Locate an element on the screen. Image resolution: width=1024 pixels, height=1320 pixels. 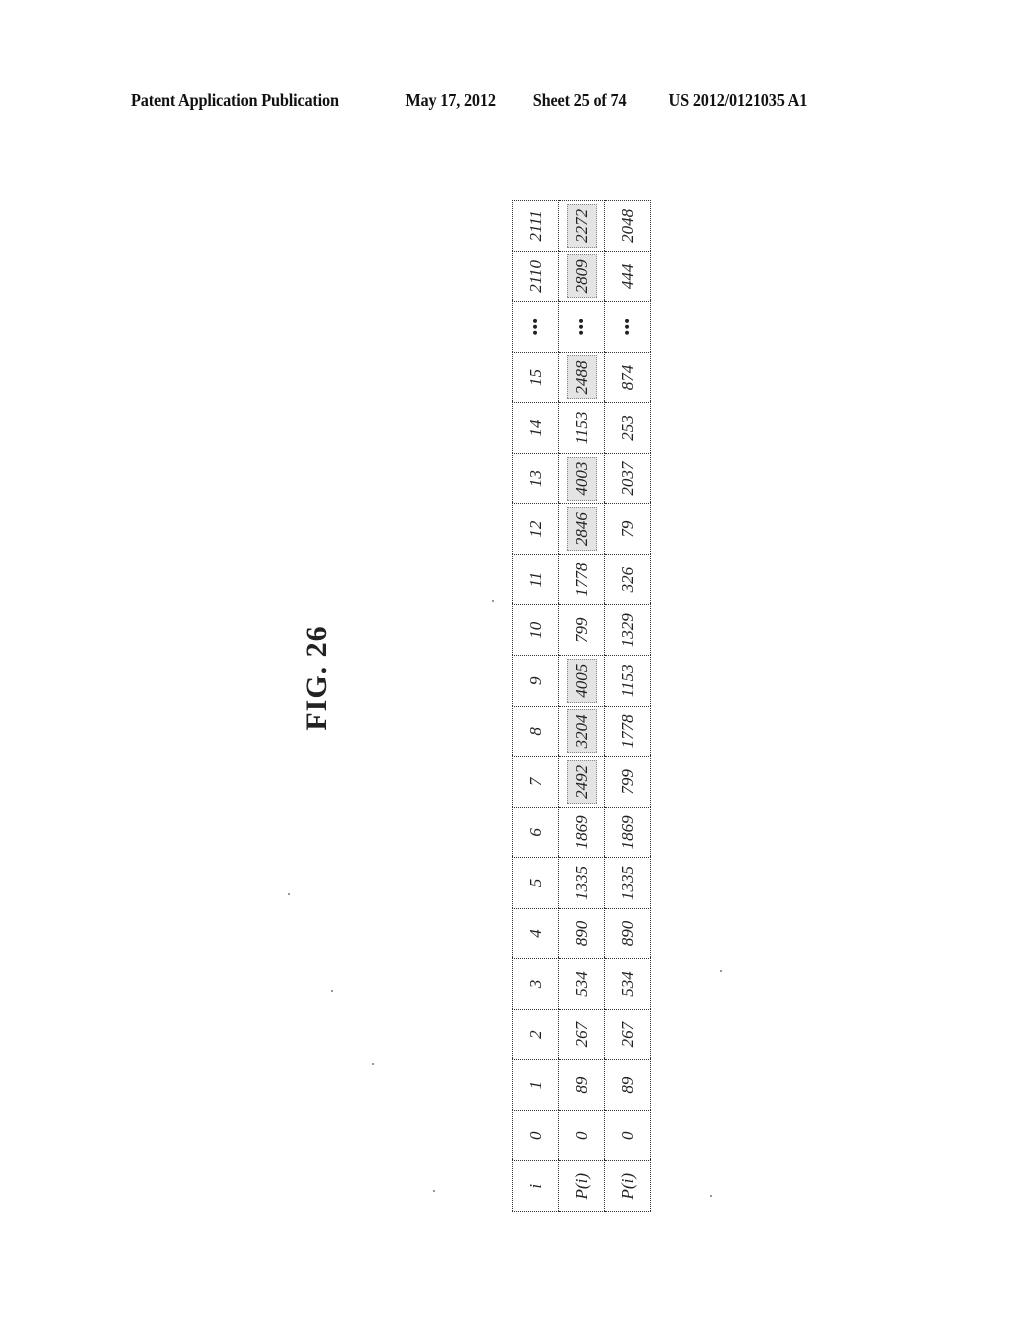
index-cell: 4 is located at coordinates (535, 933).